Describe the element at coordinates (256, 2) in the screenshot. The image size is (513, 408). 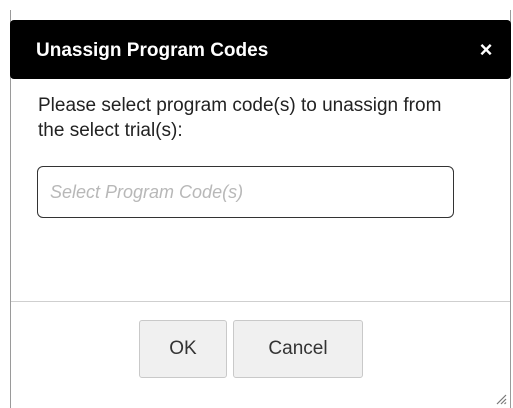
I see `top-cropped-text` at that location.